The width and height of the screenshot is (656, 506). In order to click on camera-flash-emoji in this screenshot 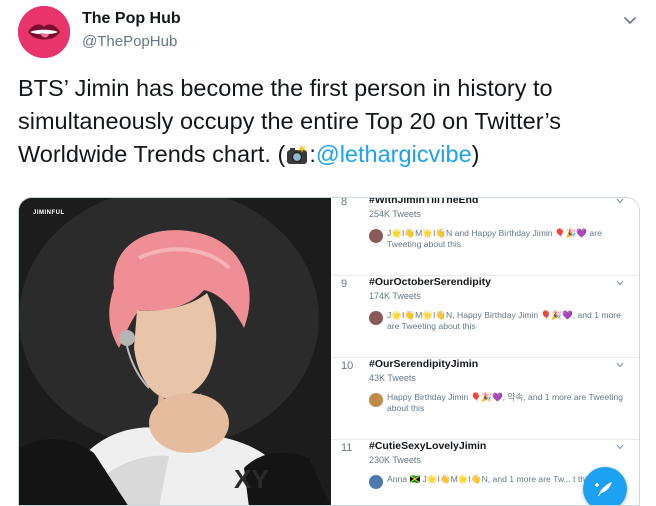, I will do `click(297, 154)`.